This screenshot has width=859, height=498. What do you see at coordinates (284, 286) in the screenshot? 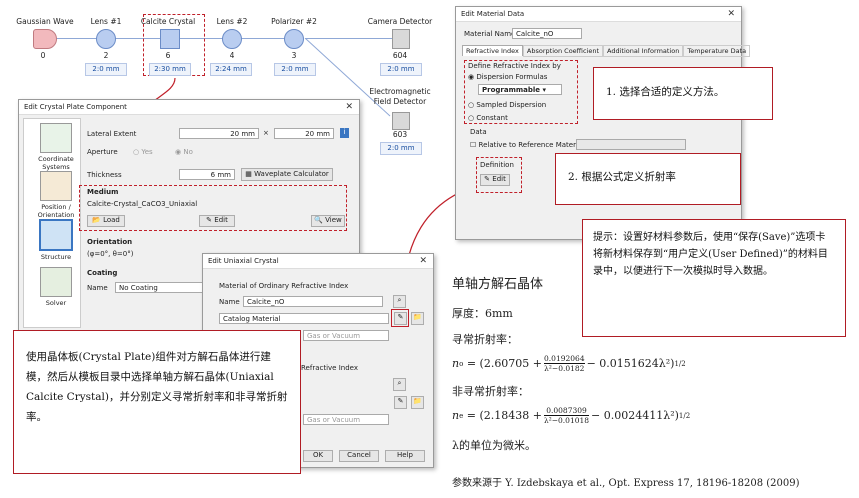
I see `ordinary-section-label: Material of Ordinary Refractive Index` at bounding box center [284, 286].